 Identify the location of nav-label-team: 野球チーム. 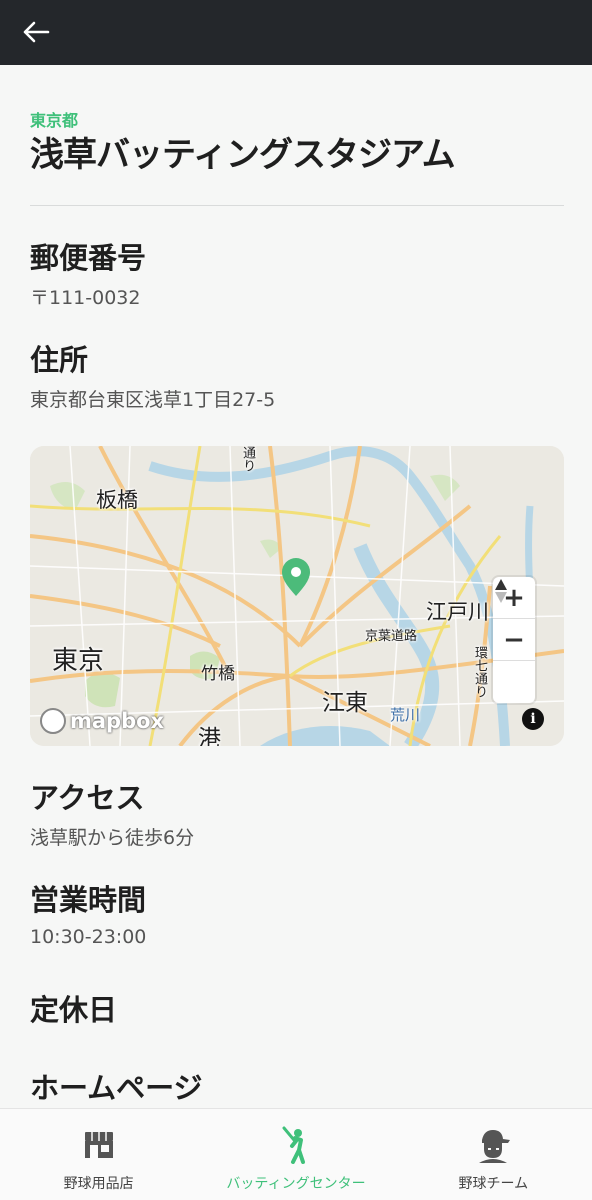
(493, 1184).